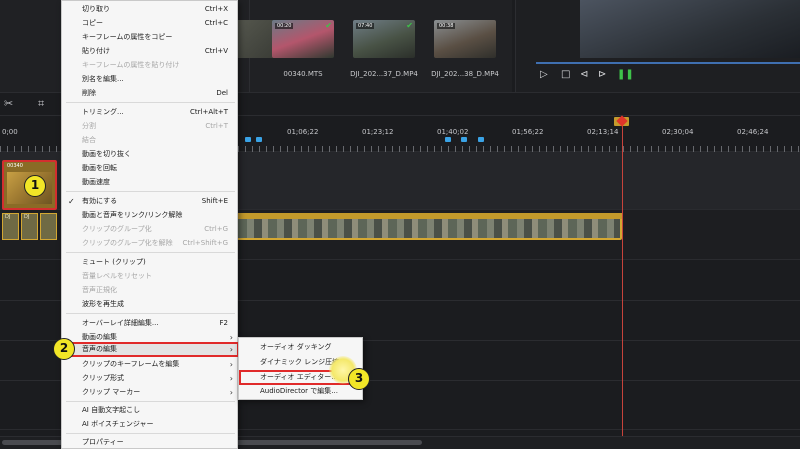 The width and height of the screenshot is (800, 449). Describe the element at coordinates (150, 168) in the screenshot. I see `menu-item-rotate-video: 動画を回転` at that location.